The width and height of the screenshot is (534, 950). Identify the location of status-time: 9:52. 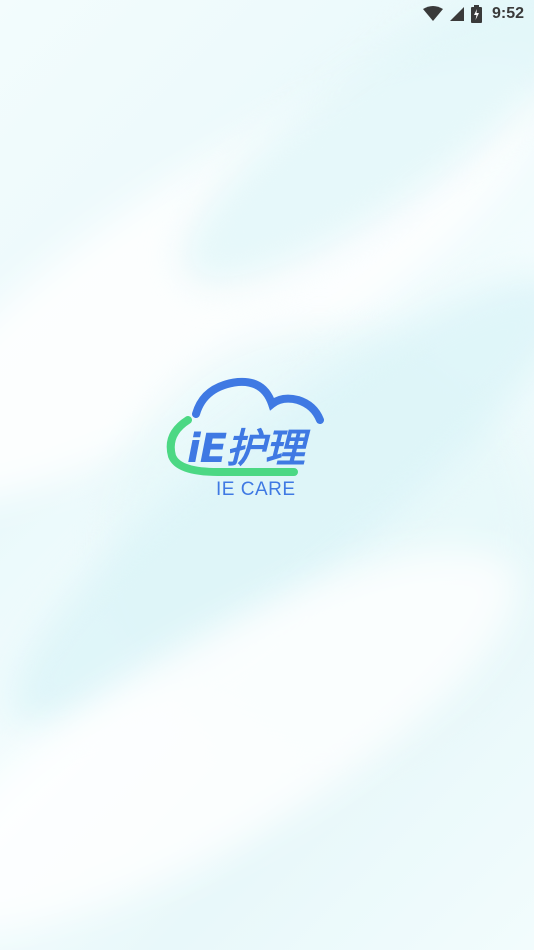
(507, 13).